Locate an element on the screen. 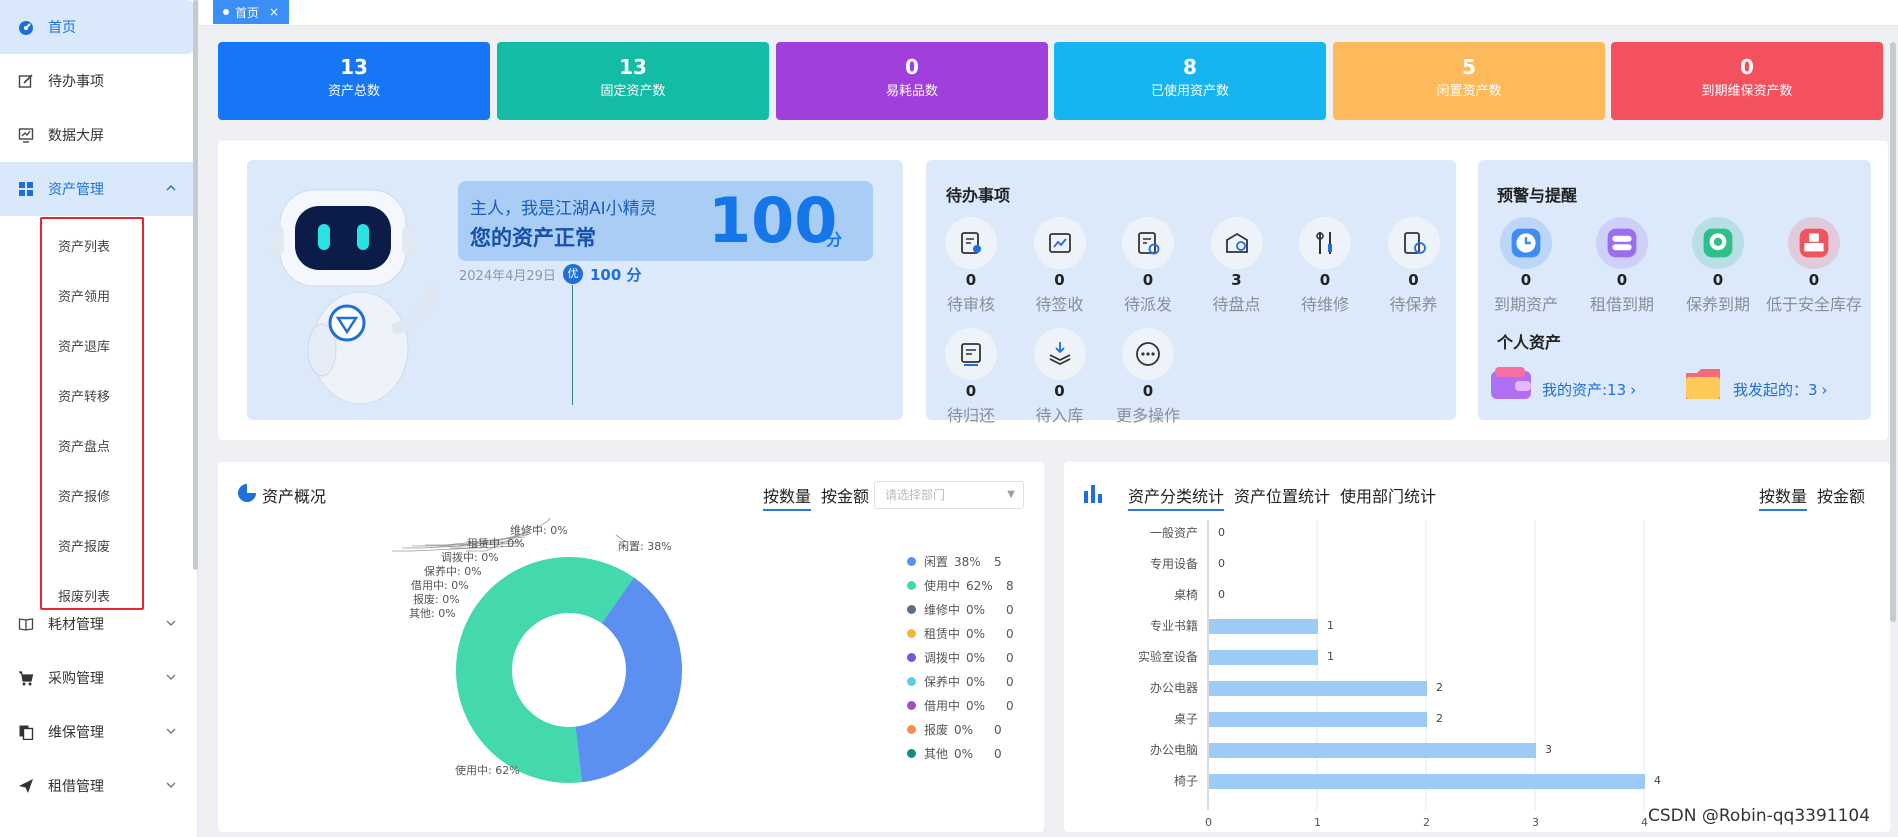 The height and width of the screenshot is (837, 1898). sidebar-item-label: 数据大屏 is located at coordinates (76, 136).